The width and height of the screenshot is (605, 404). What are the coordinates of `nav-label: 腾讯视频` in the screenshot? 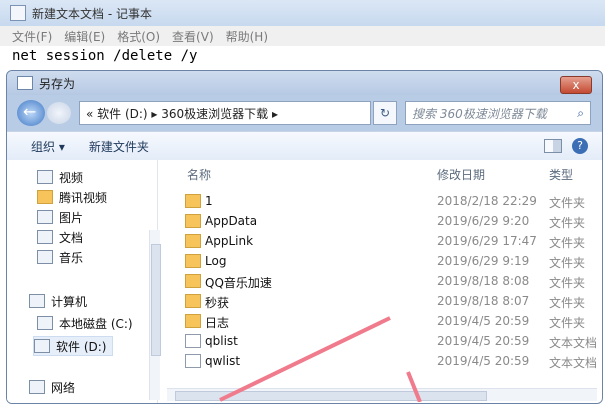 It's located at (83, 197).